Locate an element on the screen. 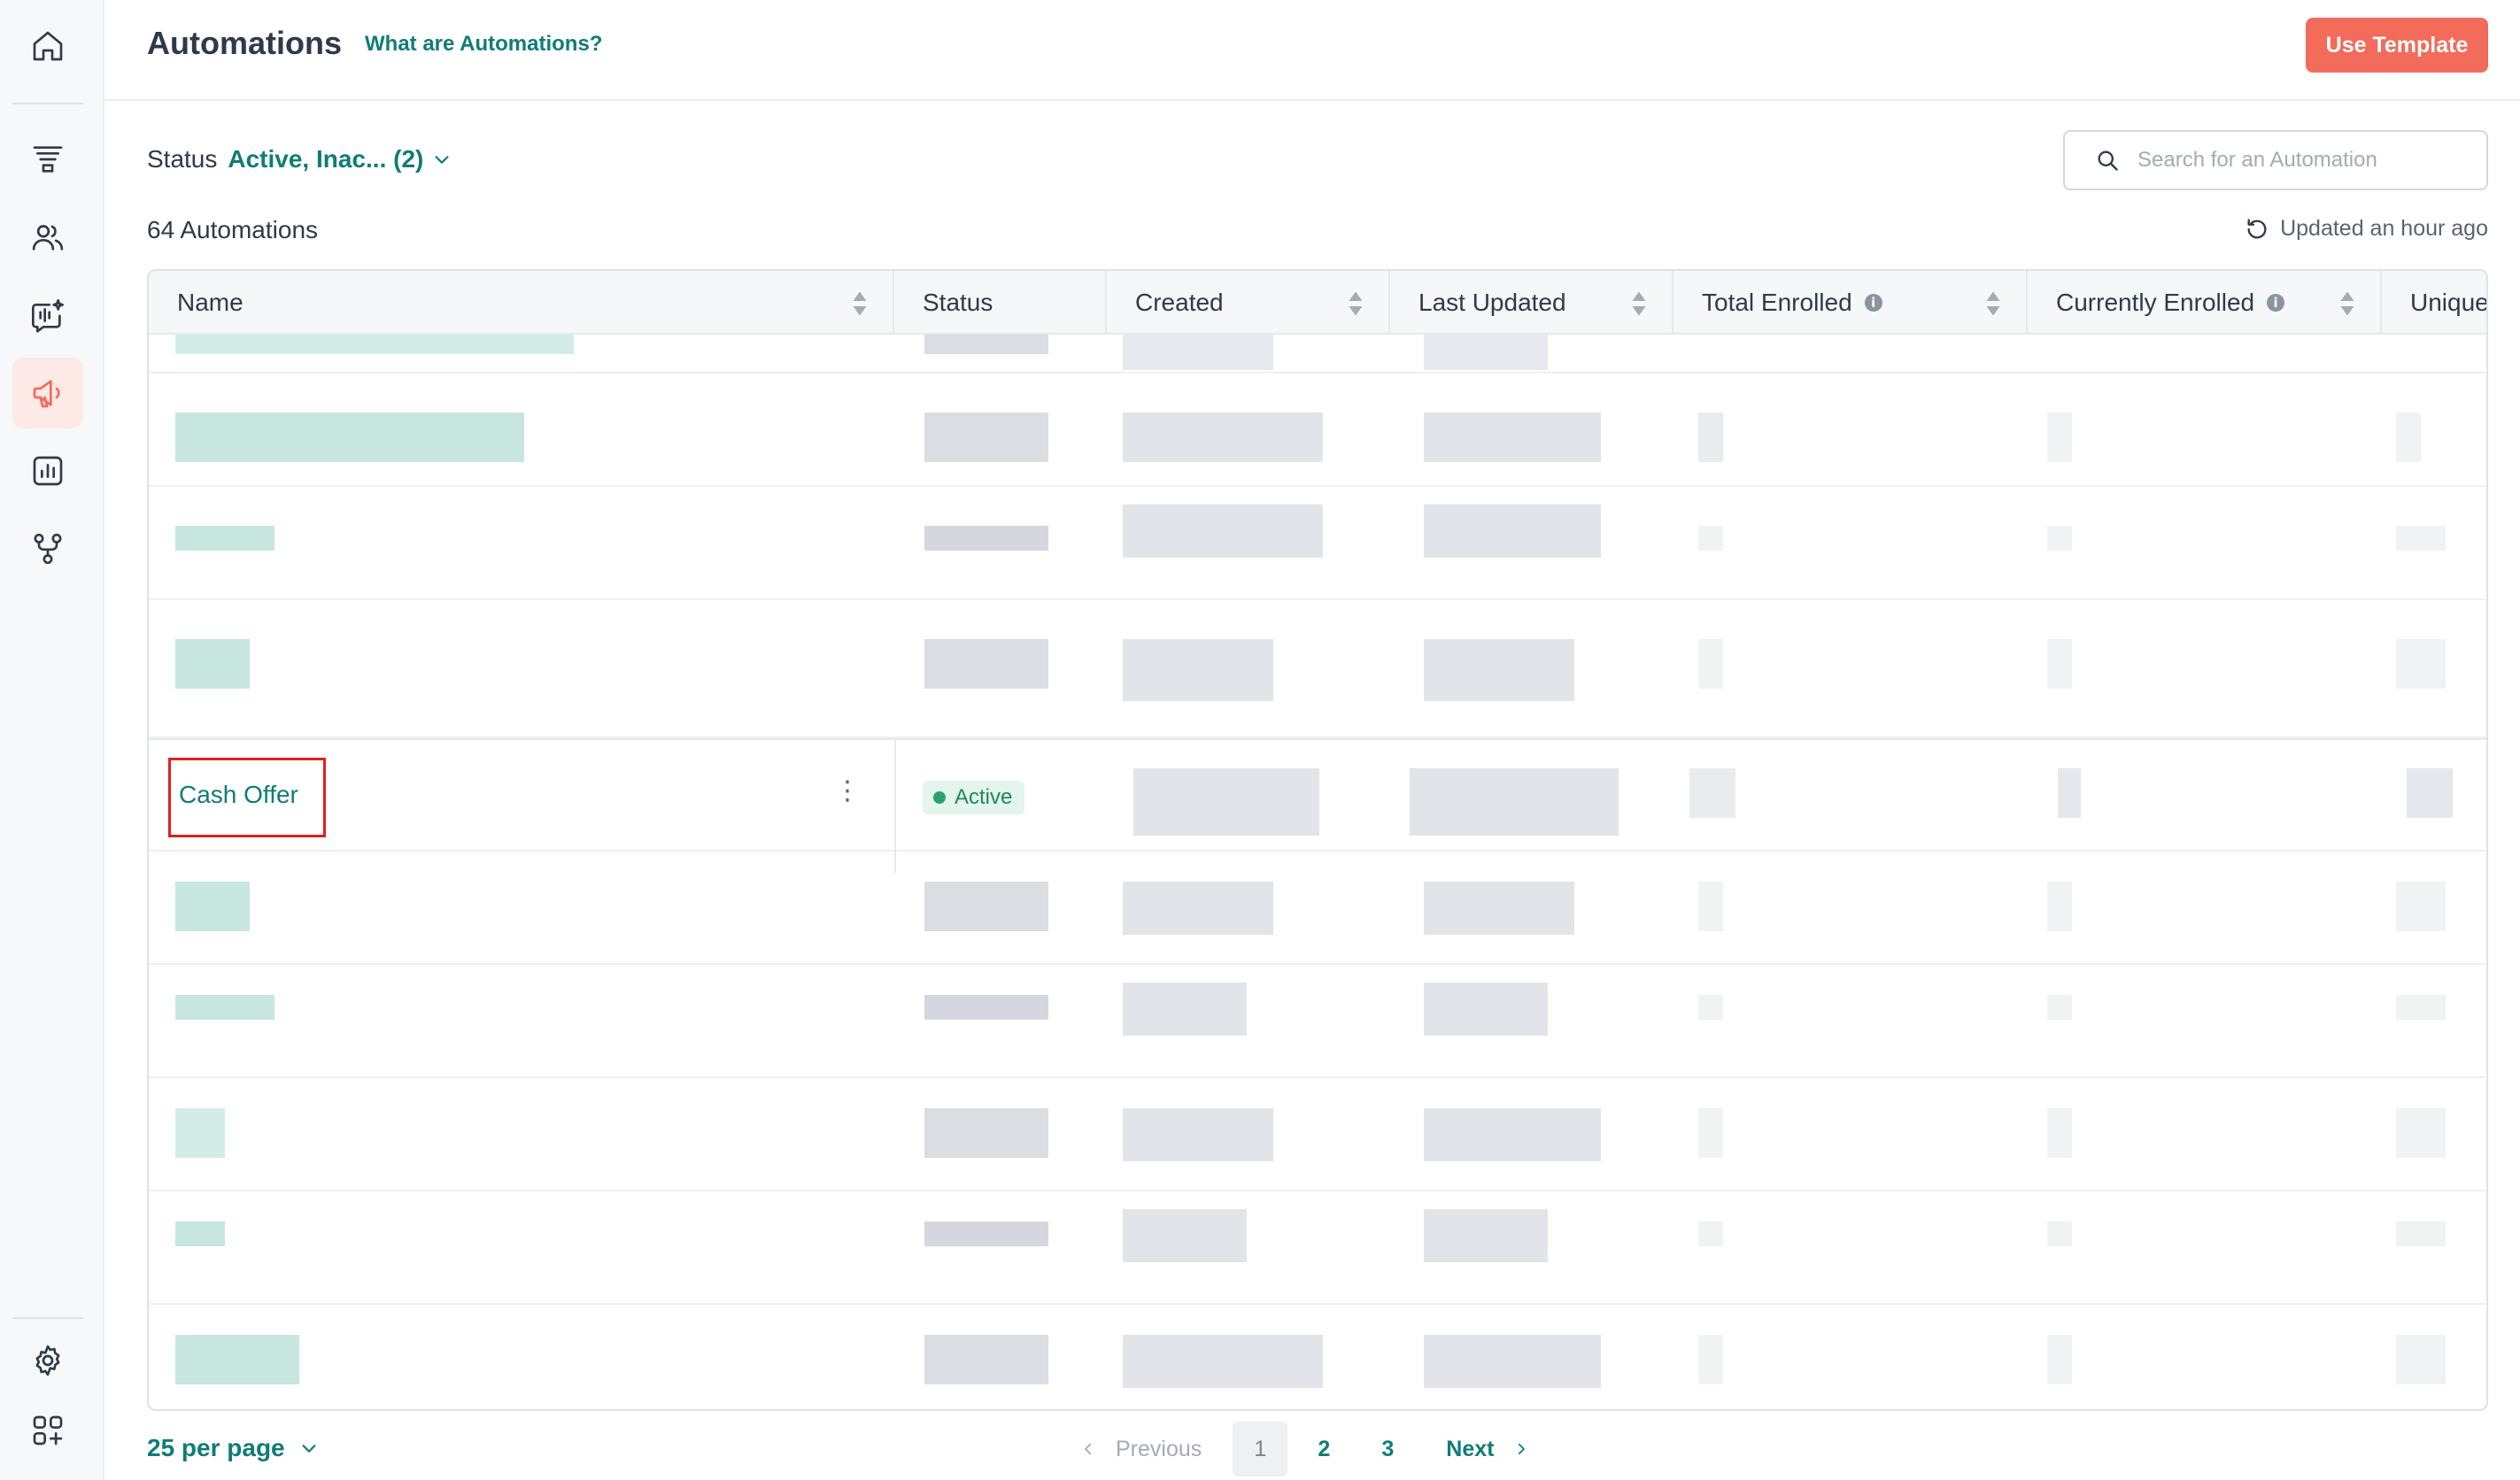  search-input is located at coordinates (2296, 160).